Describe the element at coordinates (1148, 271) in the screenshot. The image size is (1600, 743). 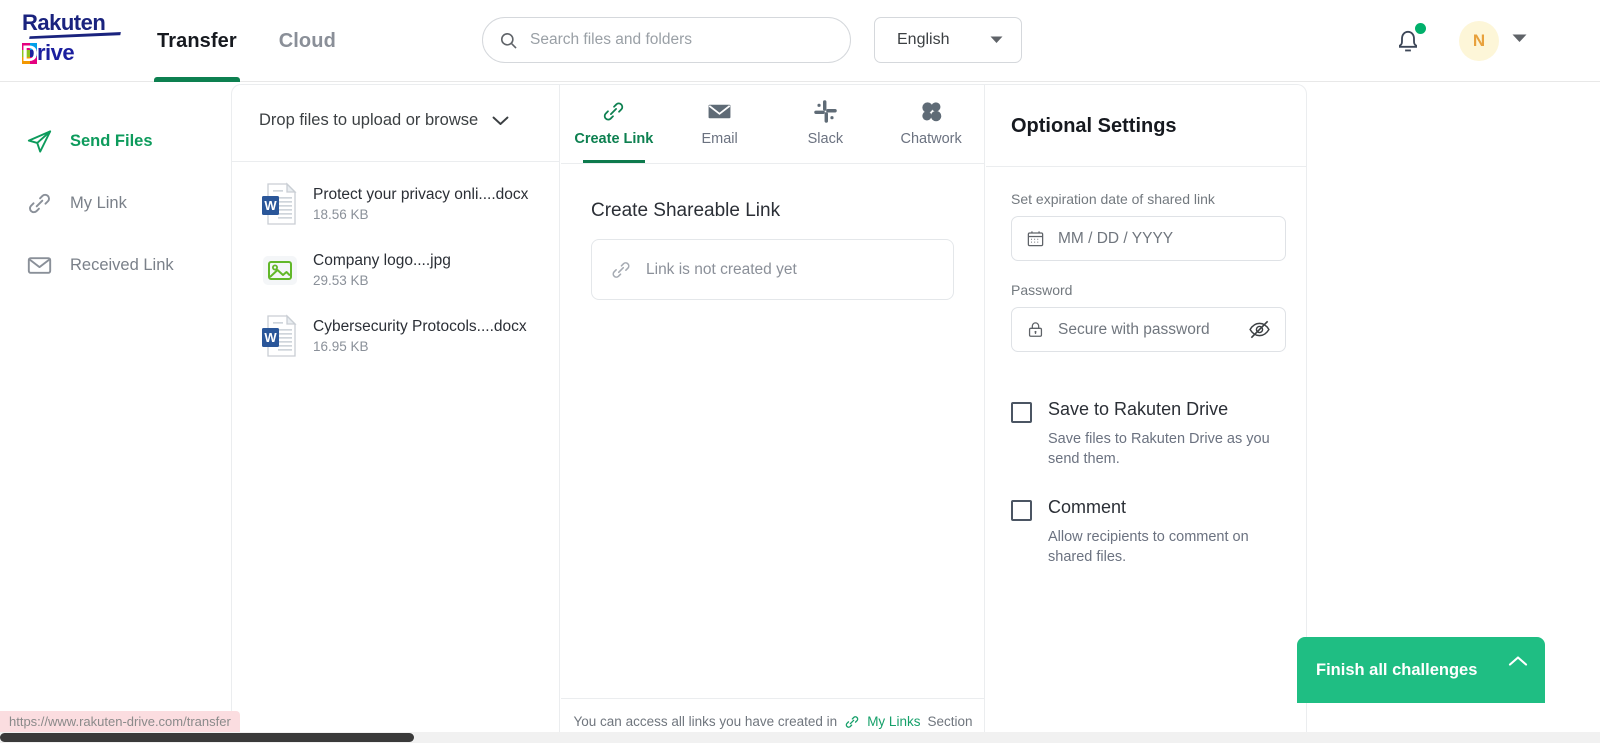
I see `settings-spacer` at that location.